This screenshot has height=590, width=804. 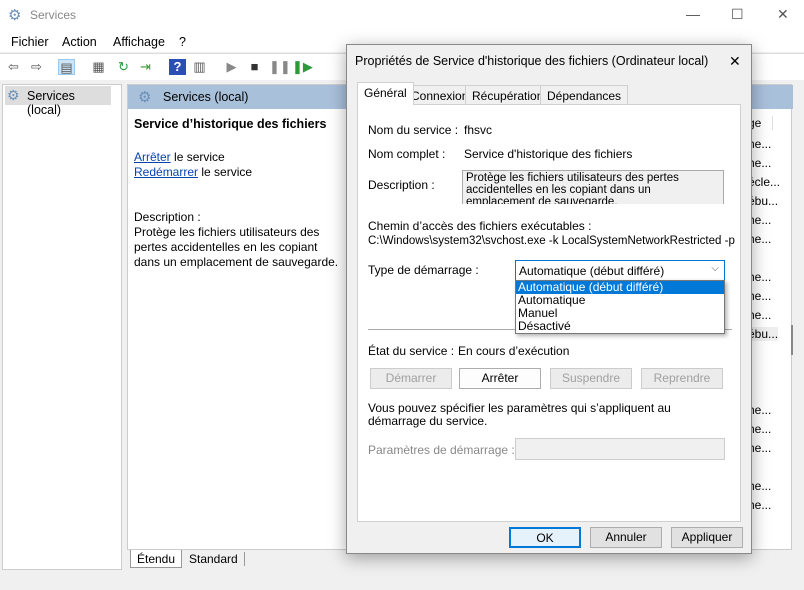 What do you see at coordinates (145, 67) in the screenshot?
I see `export-icon: ⇥` at bounding box center [145, 67].